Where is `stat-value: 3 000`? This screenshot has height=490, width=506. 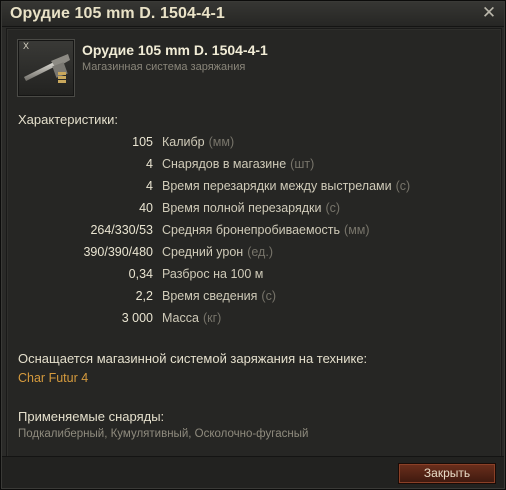 stat-value: 3 000 is located at coordinates (137, 318).